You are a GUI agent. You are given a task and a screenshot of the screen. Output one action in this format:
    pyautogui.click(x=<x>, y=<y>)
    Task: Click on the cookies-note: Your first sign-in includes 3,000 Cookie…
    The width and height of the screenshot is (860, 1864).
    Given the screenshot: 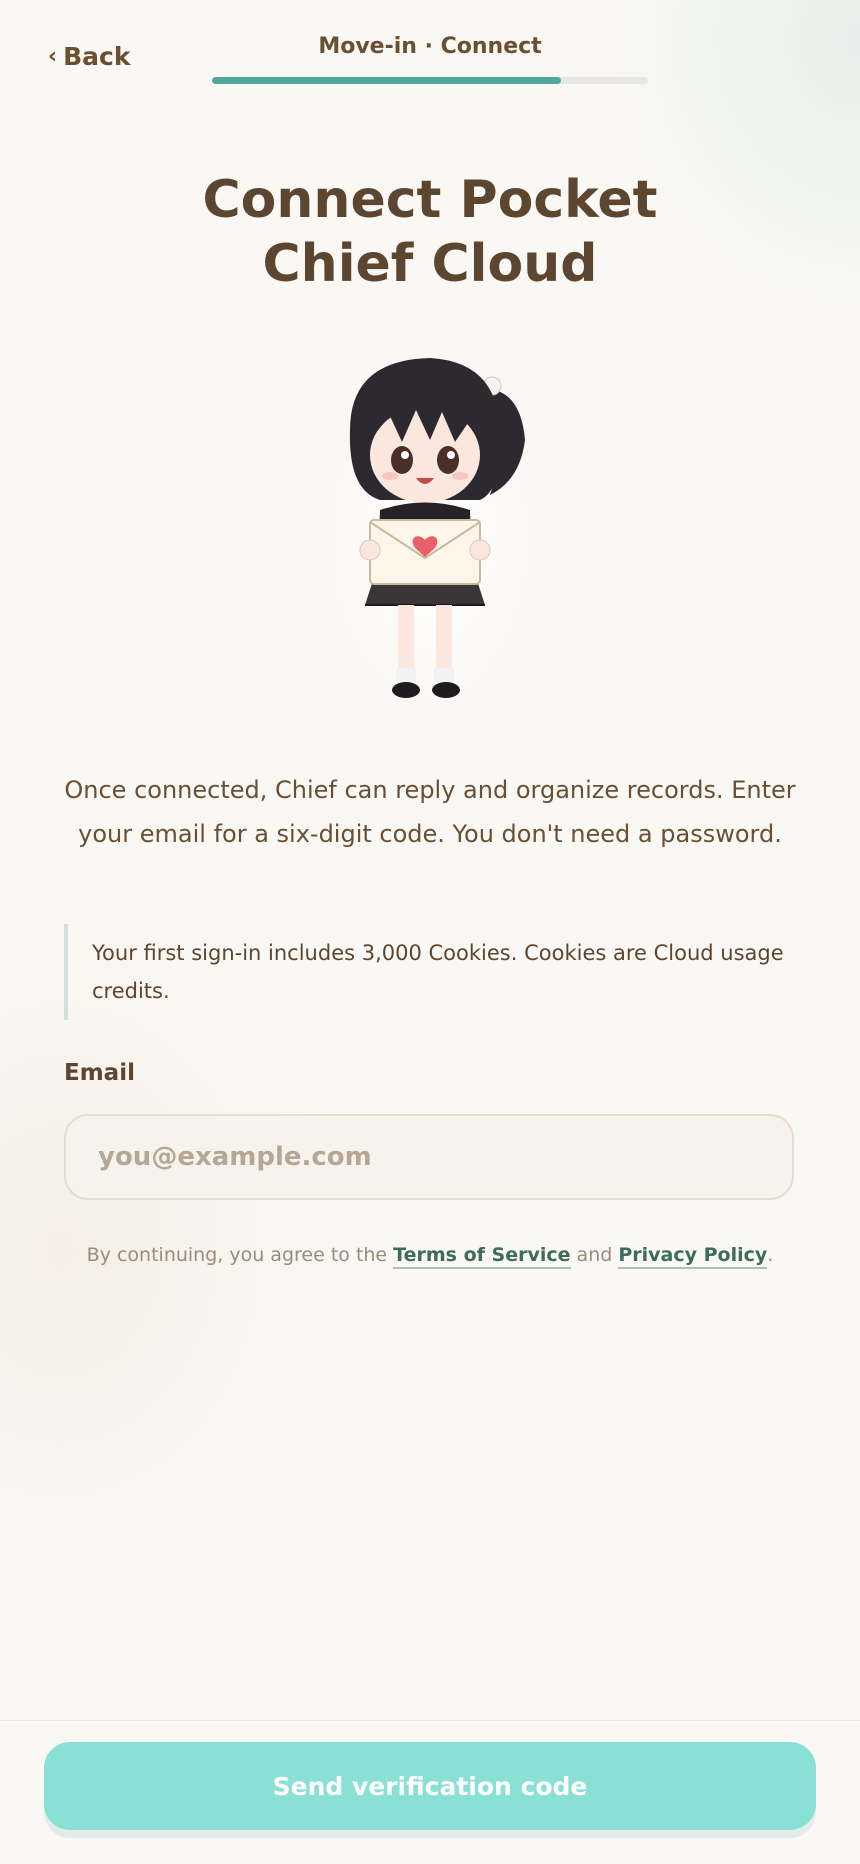 What is the action you would take?
    pyautogui.click(x=428, y=972)
    